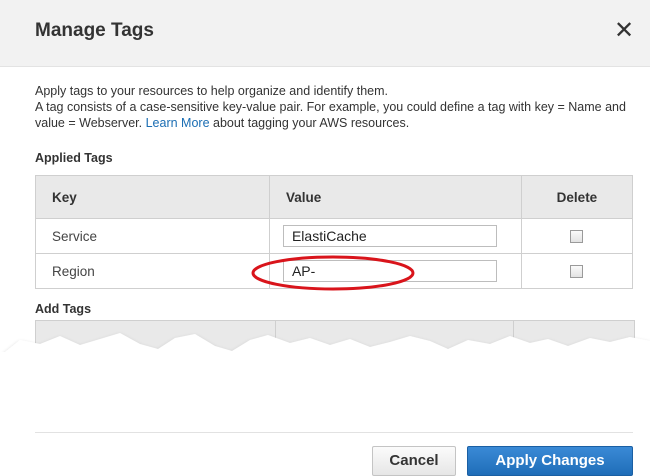  Describe the element at coordinates (333, 273) in the screenshot. I see `highlight-ellipse` at that location.